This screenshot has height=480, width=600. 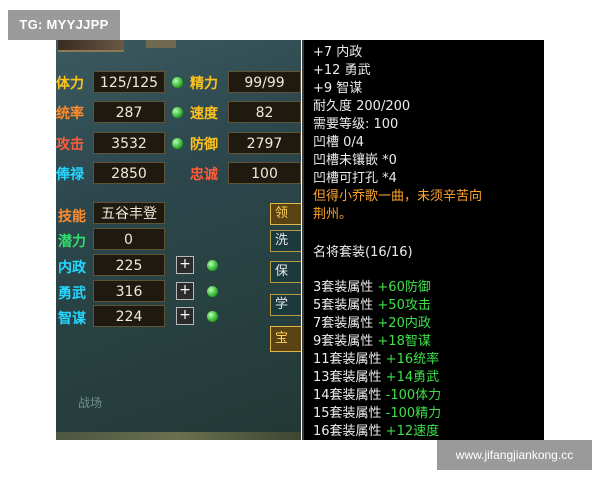 I want to click on tooltip-line: +9 智谋, so click(x=338, y=88).